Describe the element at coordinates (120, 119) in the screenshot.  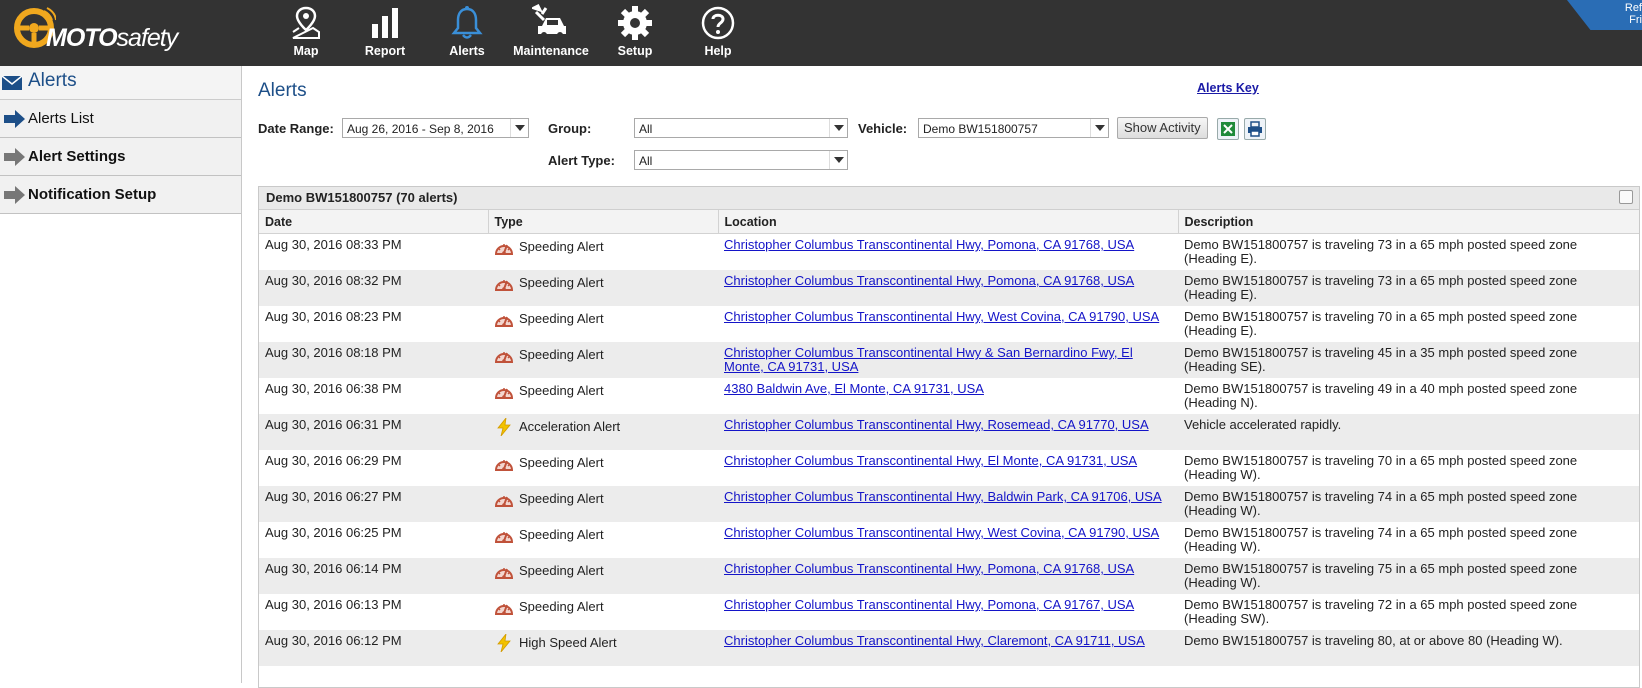
I see `sidebar-item-alerts-list: Alerts List` at that location.